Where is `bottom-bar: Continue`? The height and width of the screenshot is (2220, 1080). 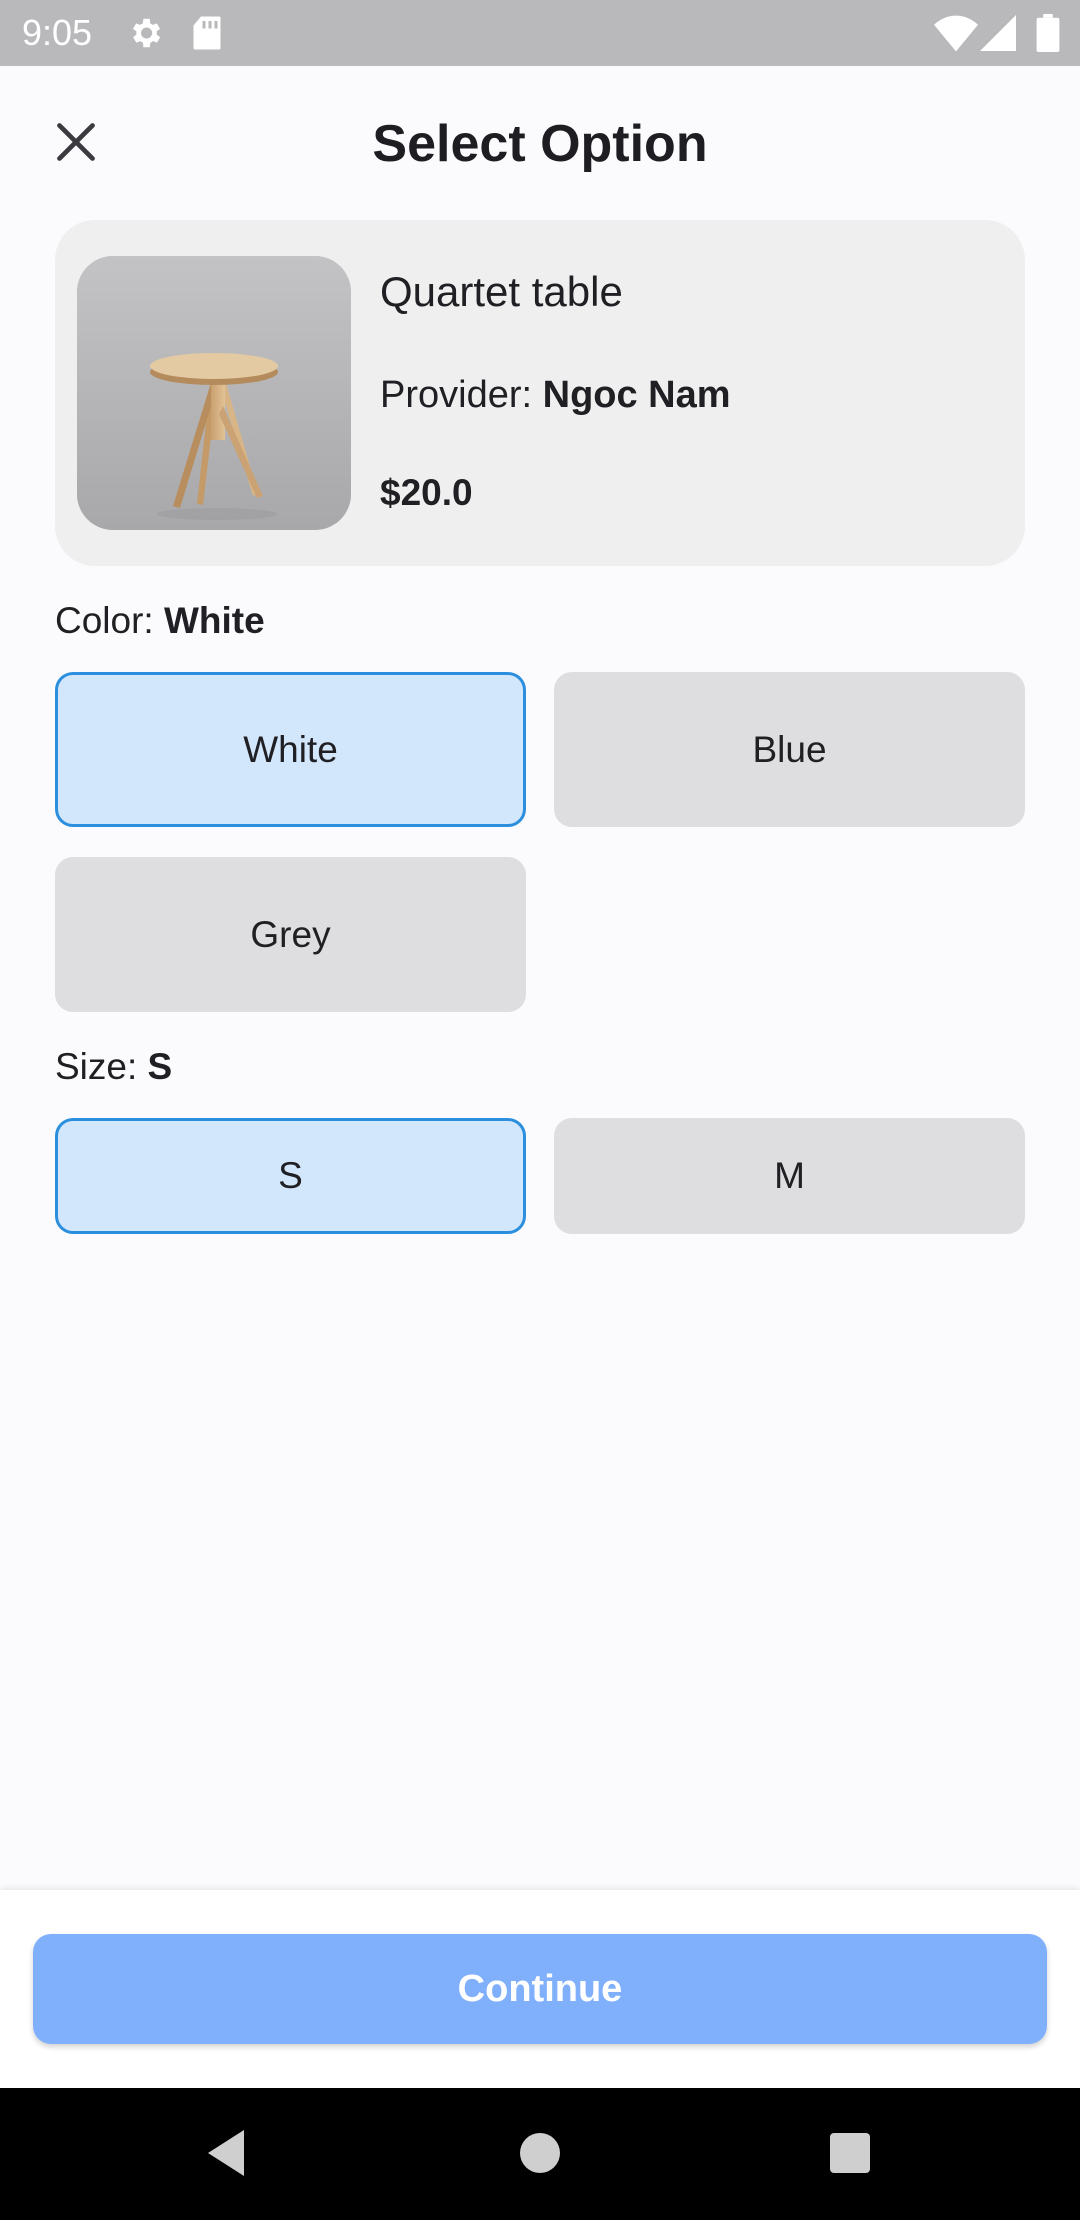 bottom-bar: Continue is located at coordinates (540, 1989).